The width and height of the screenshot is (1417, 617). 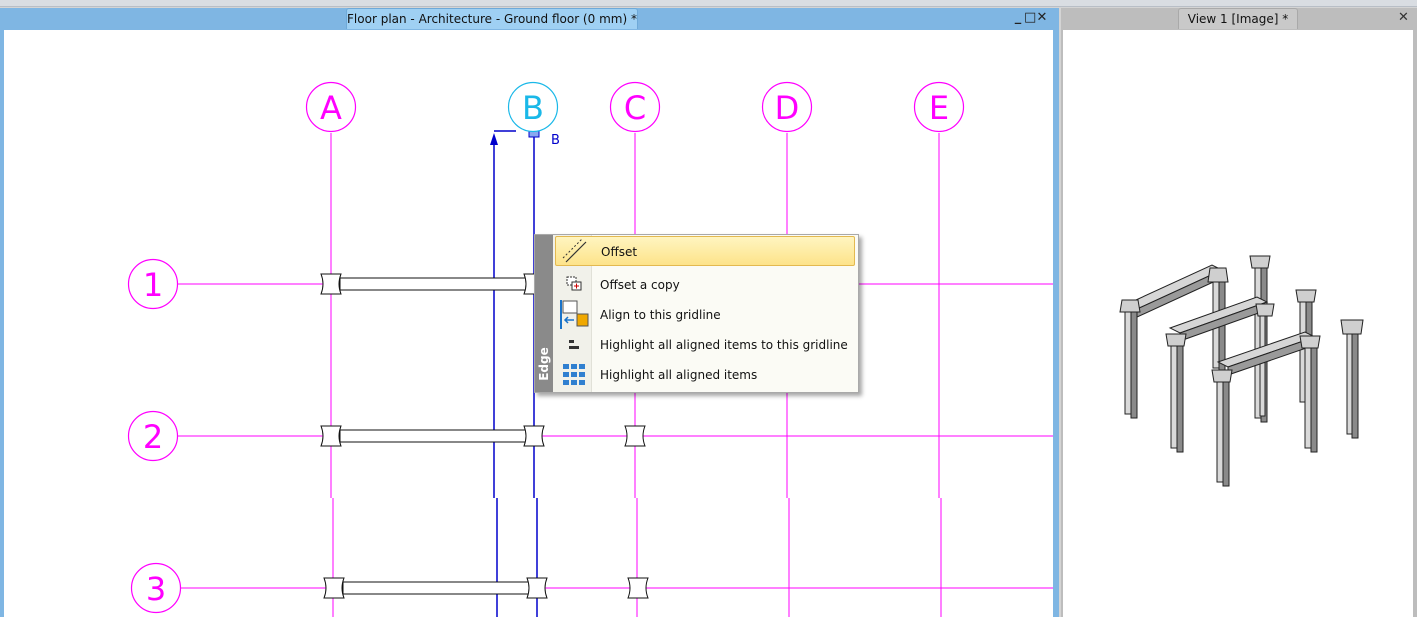 What do you see at coordinates (1241, 371) in the screenshot?
I see `3d-structure-model` at bounding box center [1241, 371].